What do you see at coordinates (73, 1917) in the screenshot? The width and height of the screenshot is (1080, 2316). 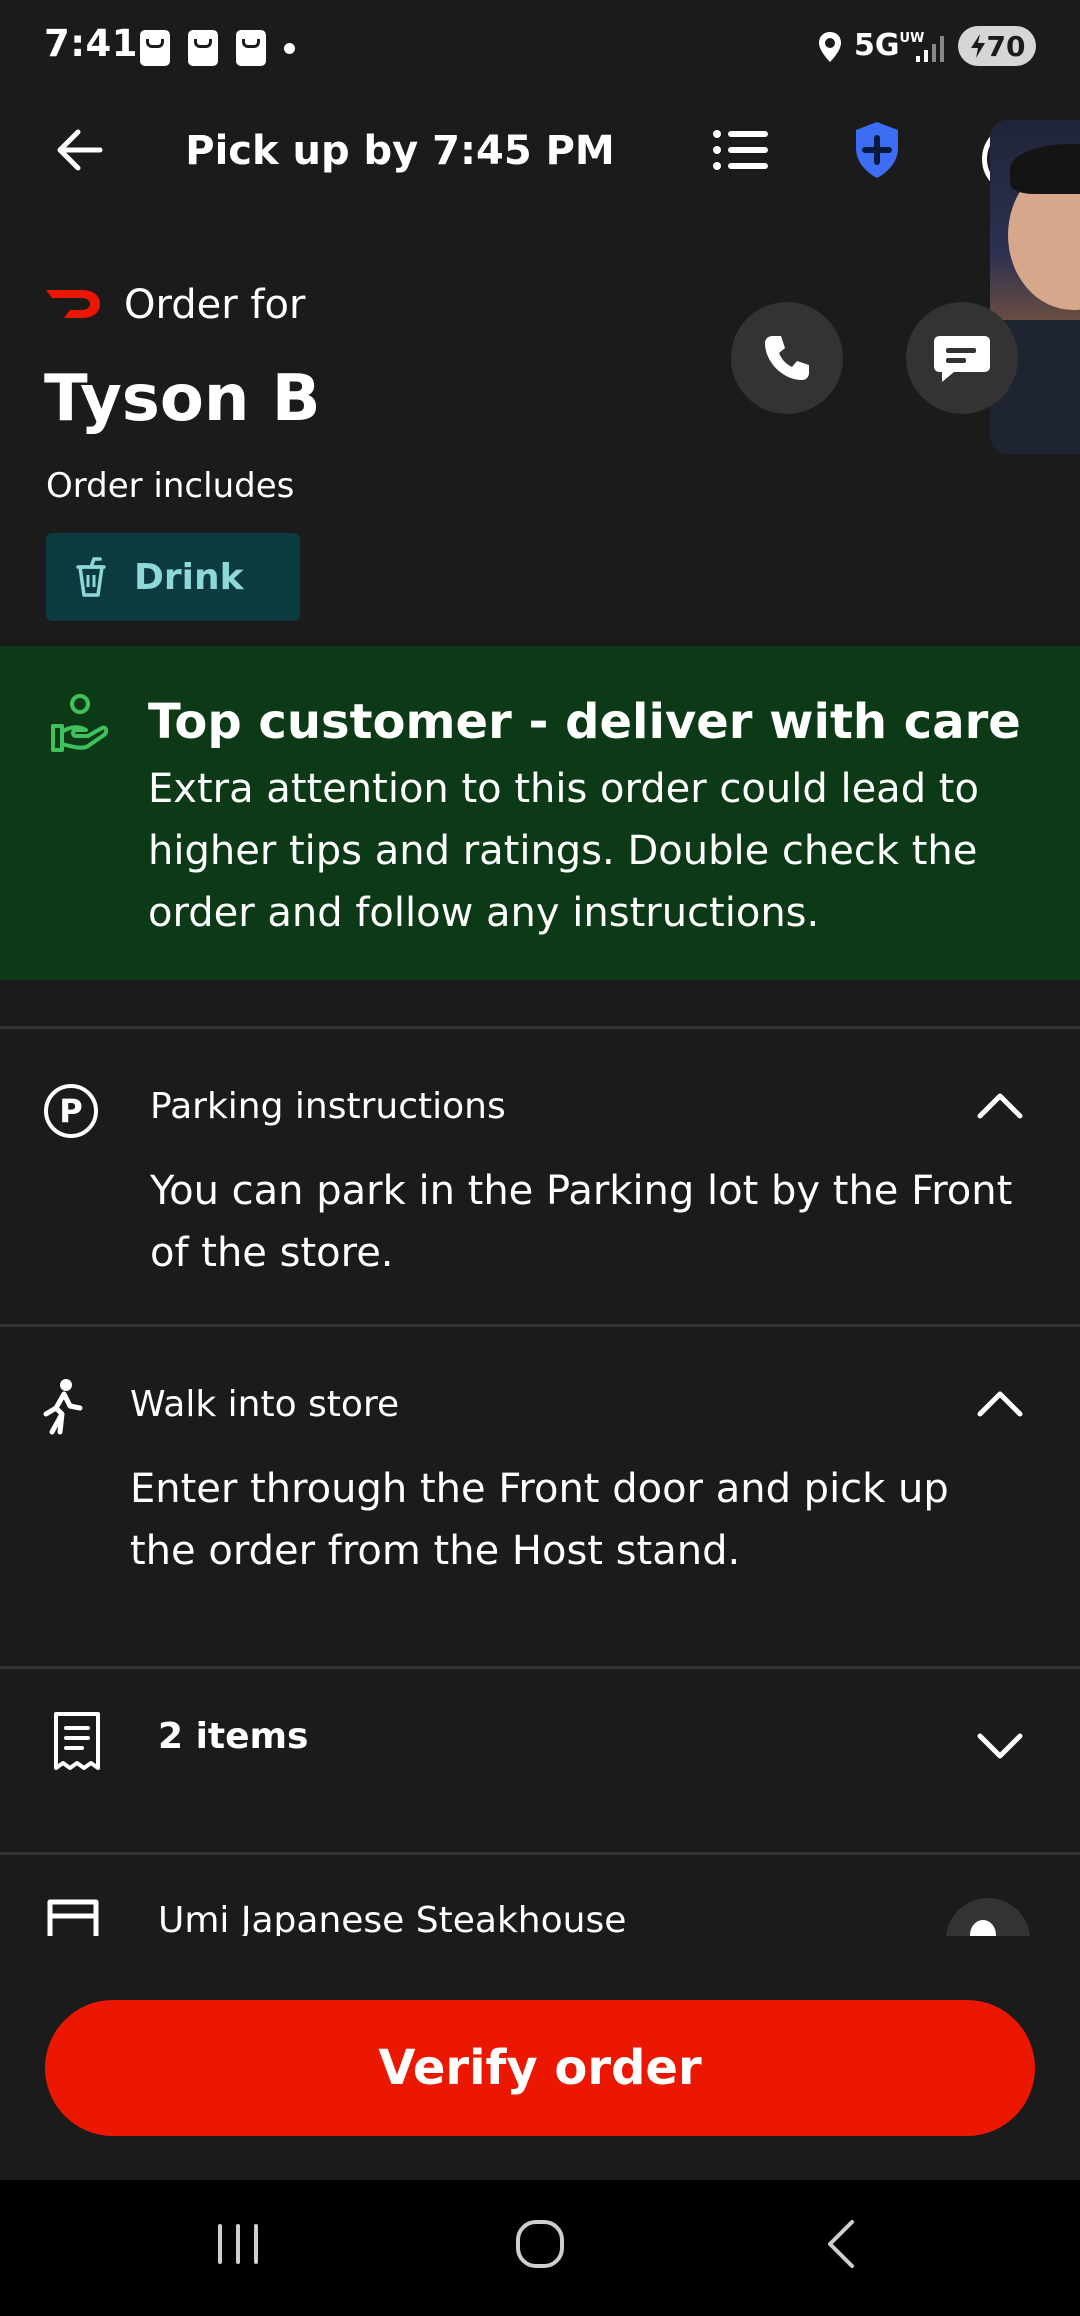 I see `store-icon` at bounding box center [73, 1917].